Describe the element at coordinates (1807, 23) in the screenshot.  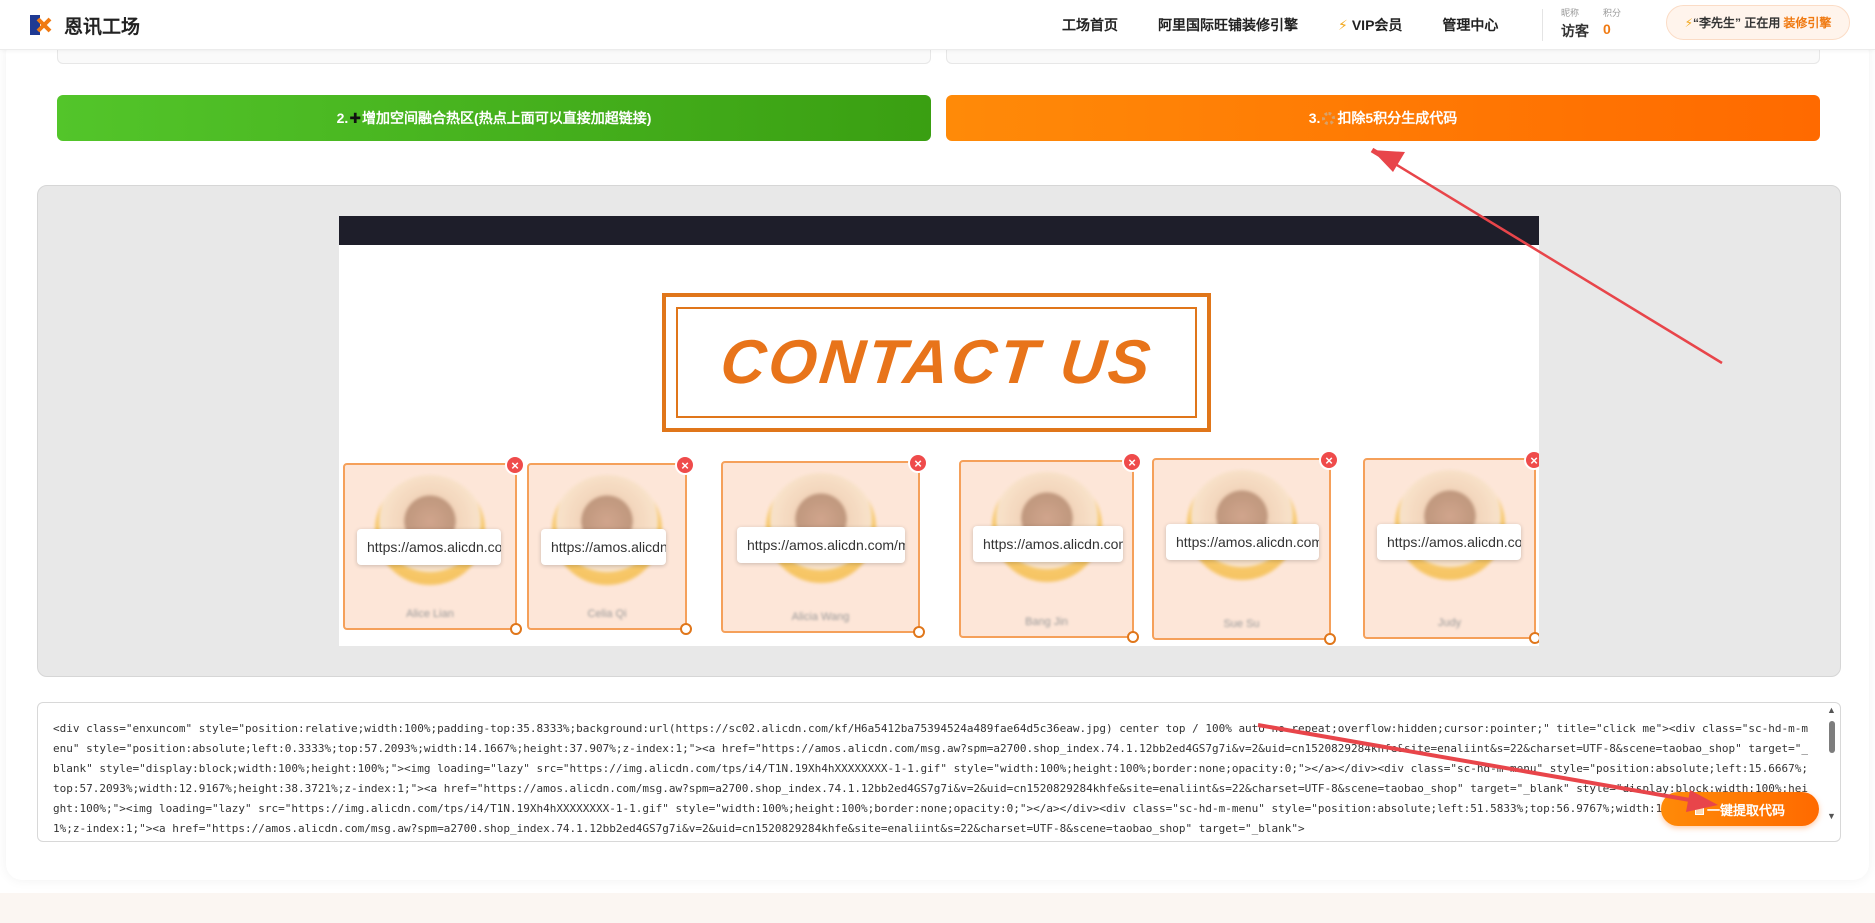
I see `active-tool-name: 装修引擎` at that location.